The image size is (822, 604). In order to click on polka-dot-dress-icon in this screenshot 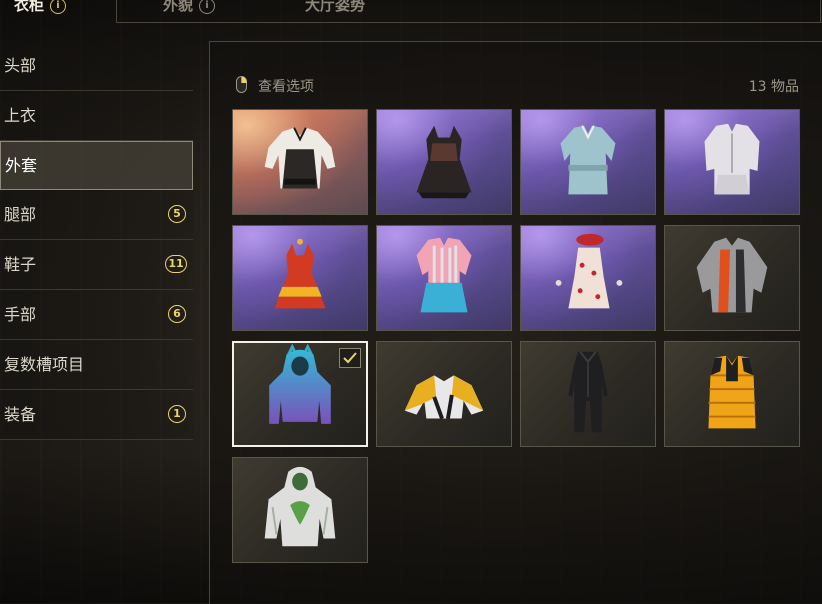, I will do `click(589, 271)`.